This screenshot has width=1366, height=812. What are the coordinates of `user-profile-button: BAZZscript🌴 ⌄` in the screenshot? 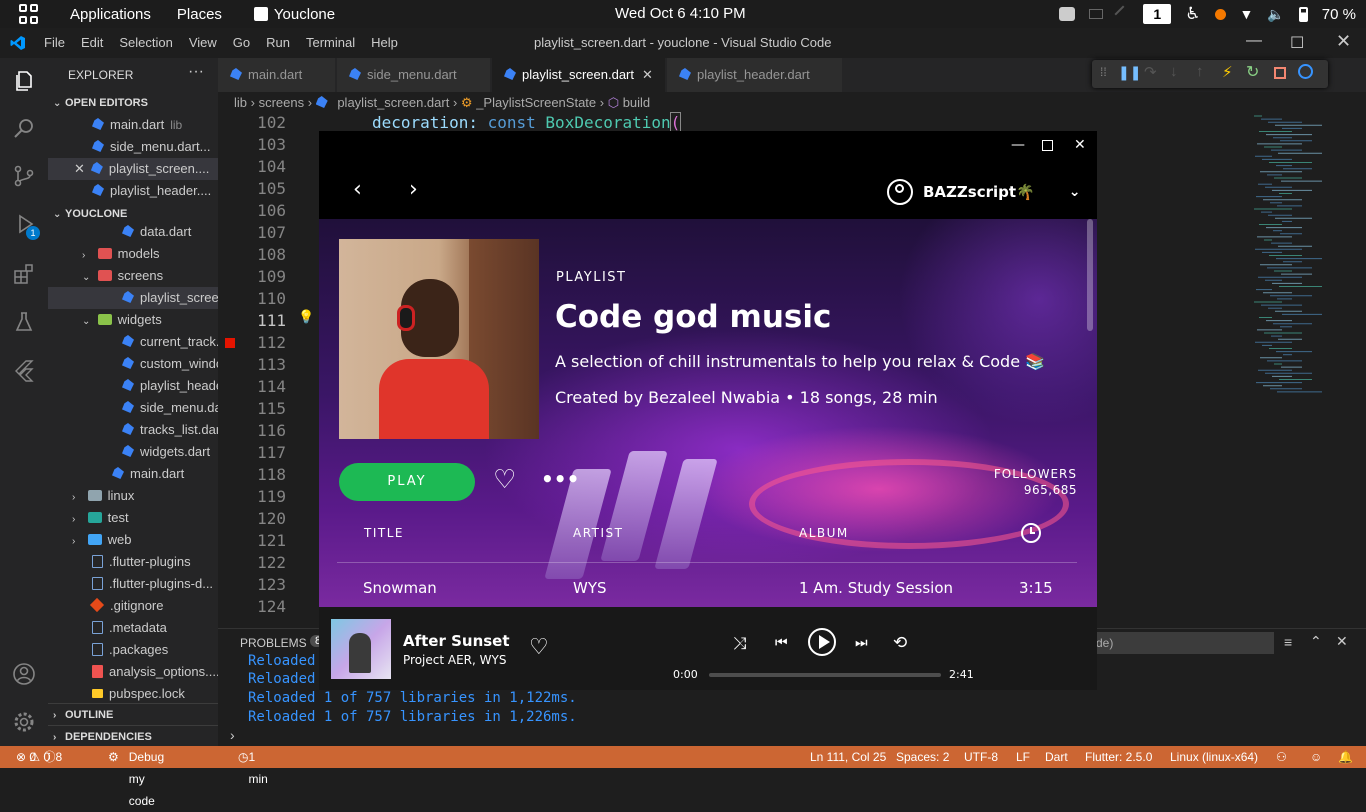 It's located at (983, 192).